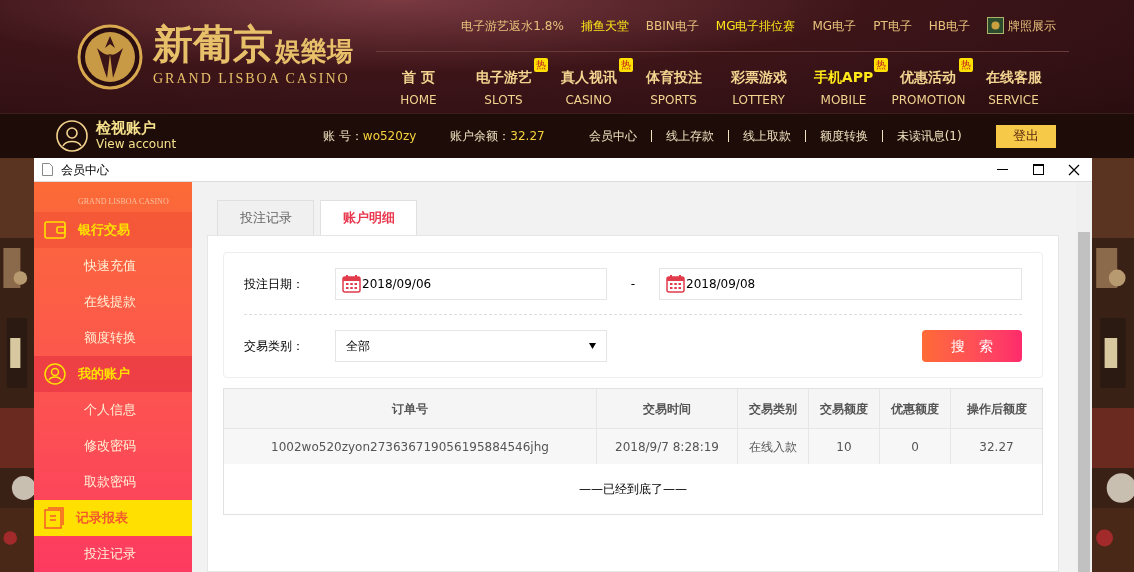 The height and width of the screenshot is (572, 1134). What do you see at coordinates (274, 346) in the screenshot?
I see `type-label: 交易类别：` at bounding box center [274, 346].